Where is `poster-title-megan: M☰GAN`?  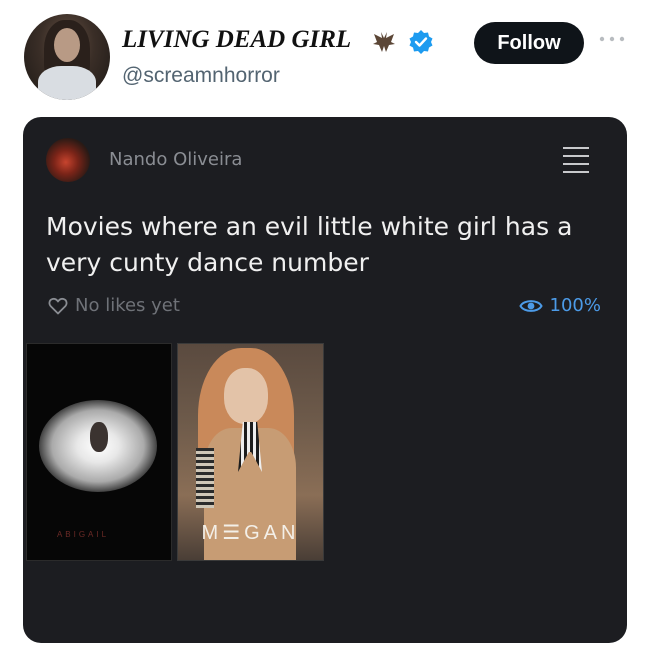 poster-title-megan: M☰GAN is located at coordinates (250, 533).